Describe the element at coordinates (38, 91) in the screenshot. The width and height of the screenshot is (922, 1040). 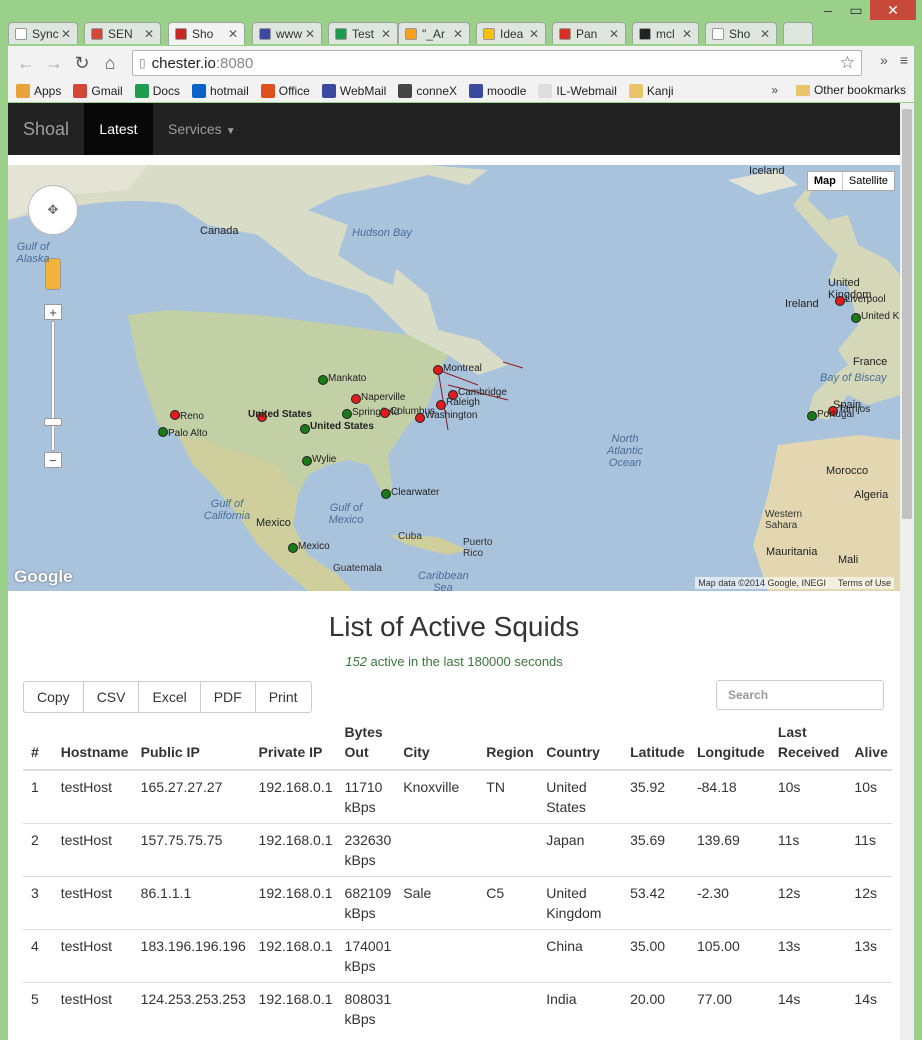
I see `bookmark-item: Apps` at that location.